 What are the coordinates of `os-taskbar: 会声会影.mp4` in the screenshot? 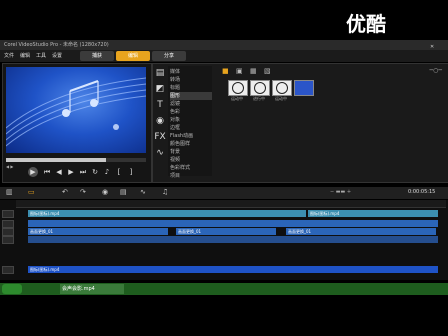 It's located at (224, 289).